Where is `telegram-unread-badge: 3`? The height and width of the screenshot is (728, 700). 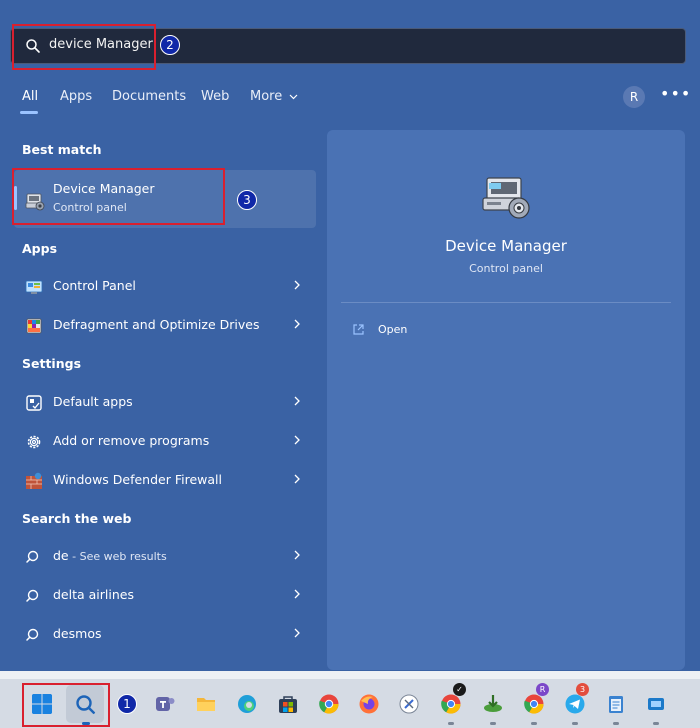 telegram-unread-badge: 3 is located at coordinates (582, 689).